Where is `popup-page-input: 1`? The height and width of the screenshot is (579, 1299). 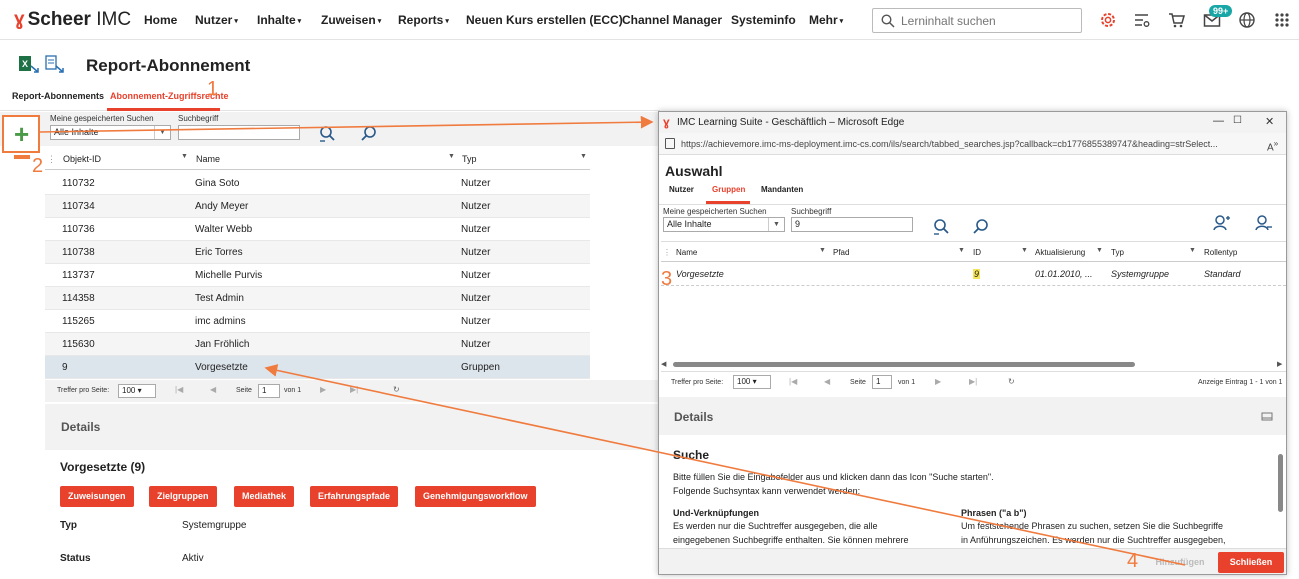 popup-page-input: 1 is located at coordinates (882, 382).